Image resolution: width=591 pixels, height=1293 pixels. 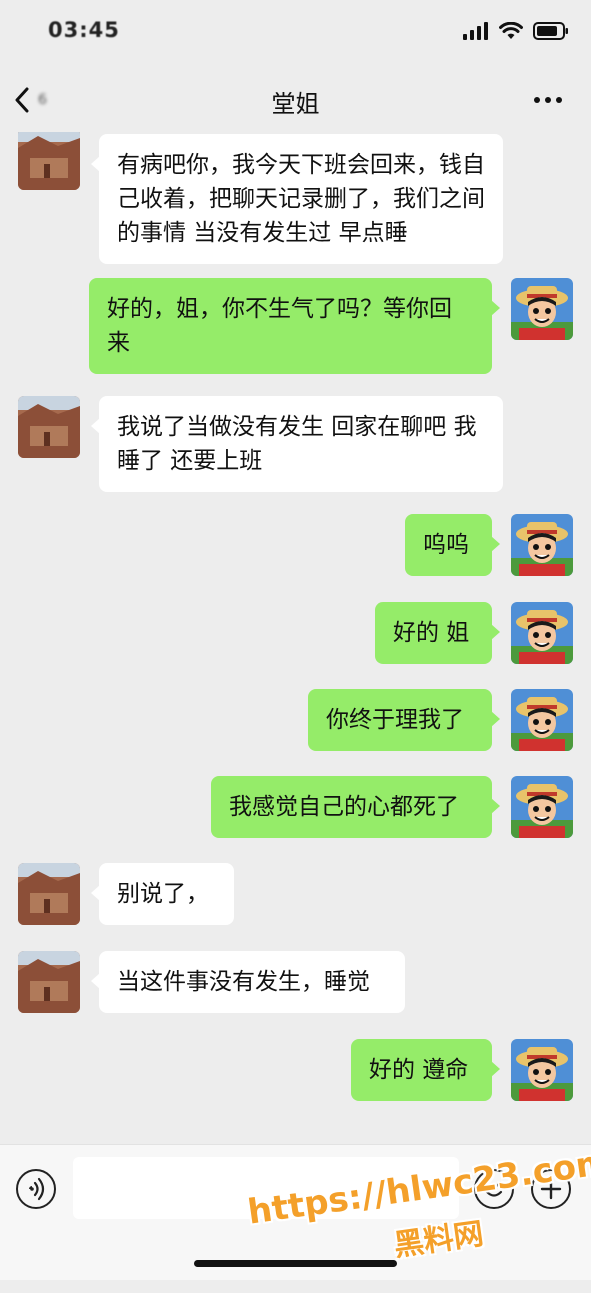 I want to click on emoji-icon, so click(x=494, y=1190).